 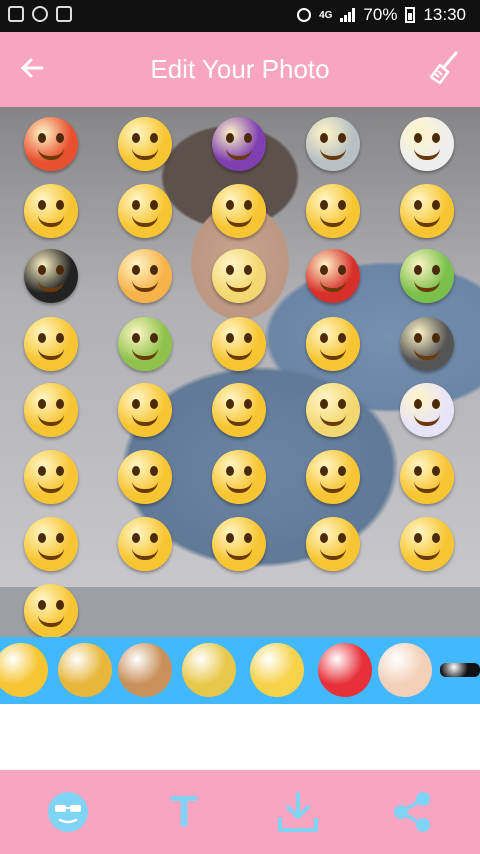 I want to click on tongue-wink-emoji, so click(x=333, y=544).